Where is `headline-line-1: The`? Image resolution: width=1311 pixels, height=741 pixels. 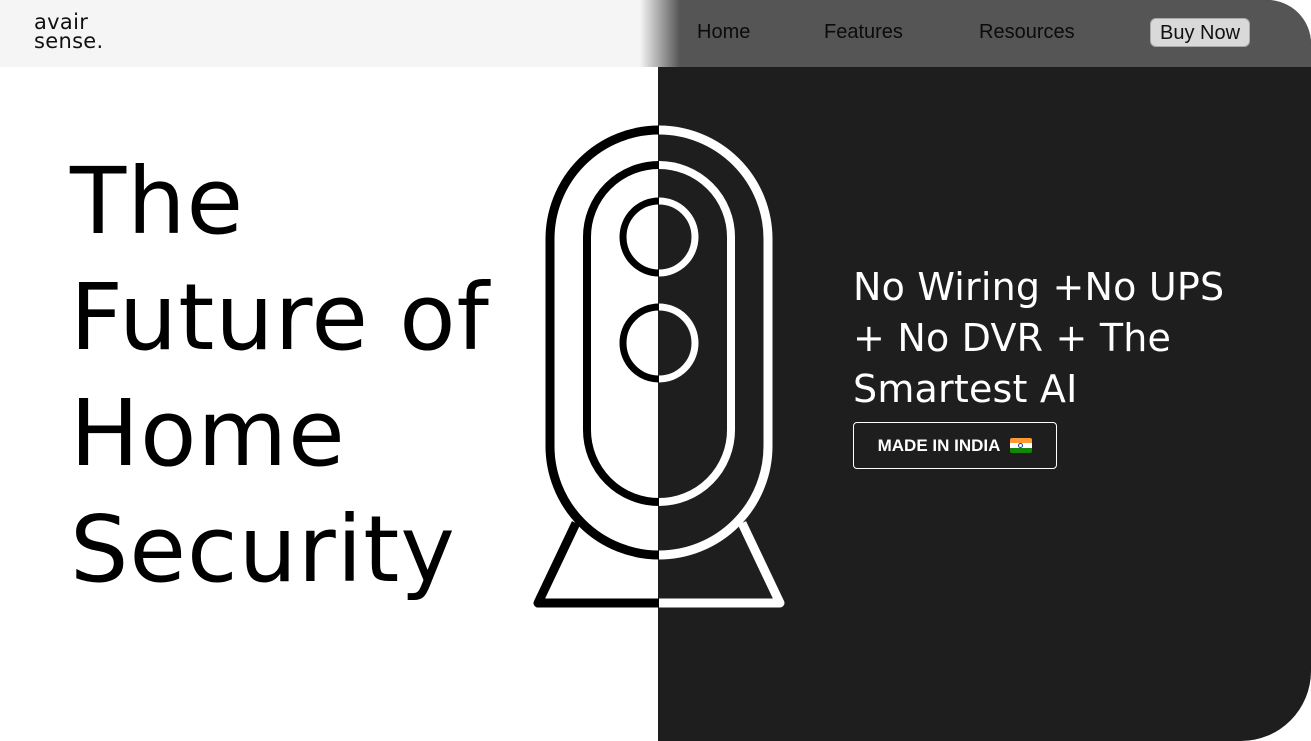
headline-line-1: The is located at coordinates (157, 201).